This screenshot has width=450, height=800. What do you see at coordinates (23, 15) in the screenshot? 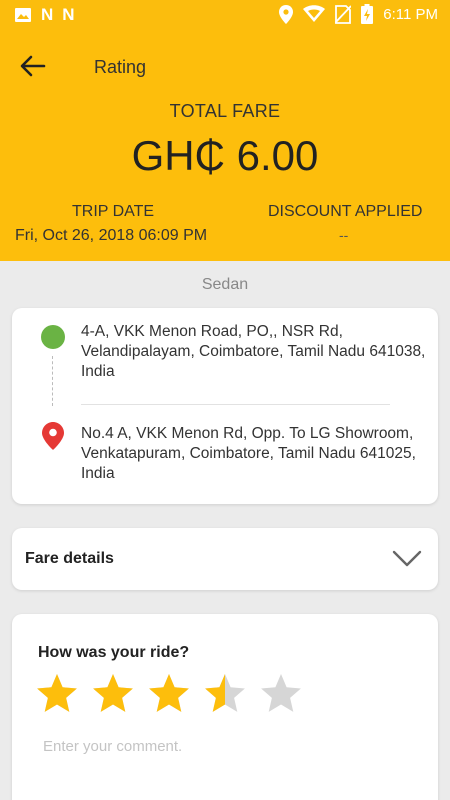
I see `image-icon` at bounding box center [23, 15].